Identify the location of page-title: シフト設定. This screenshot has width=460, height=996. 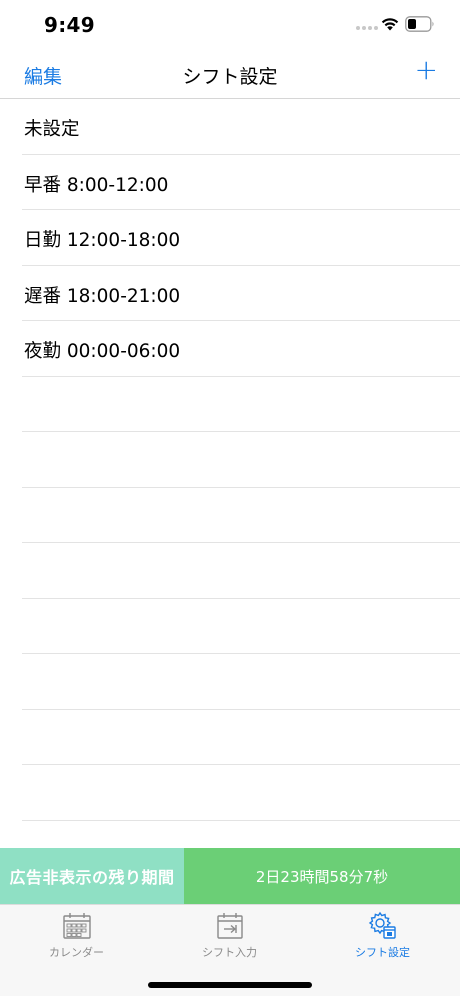
(230, 77).